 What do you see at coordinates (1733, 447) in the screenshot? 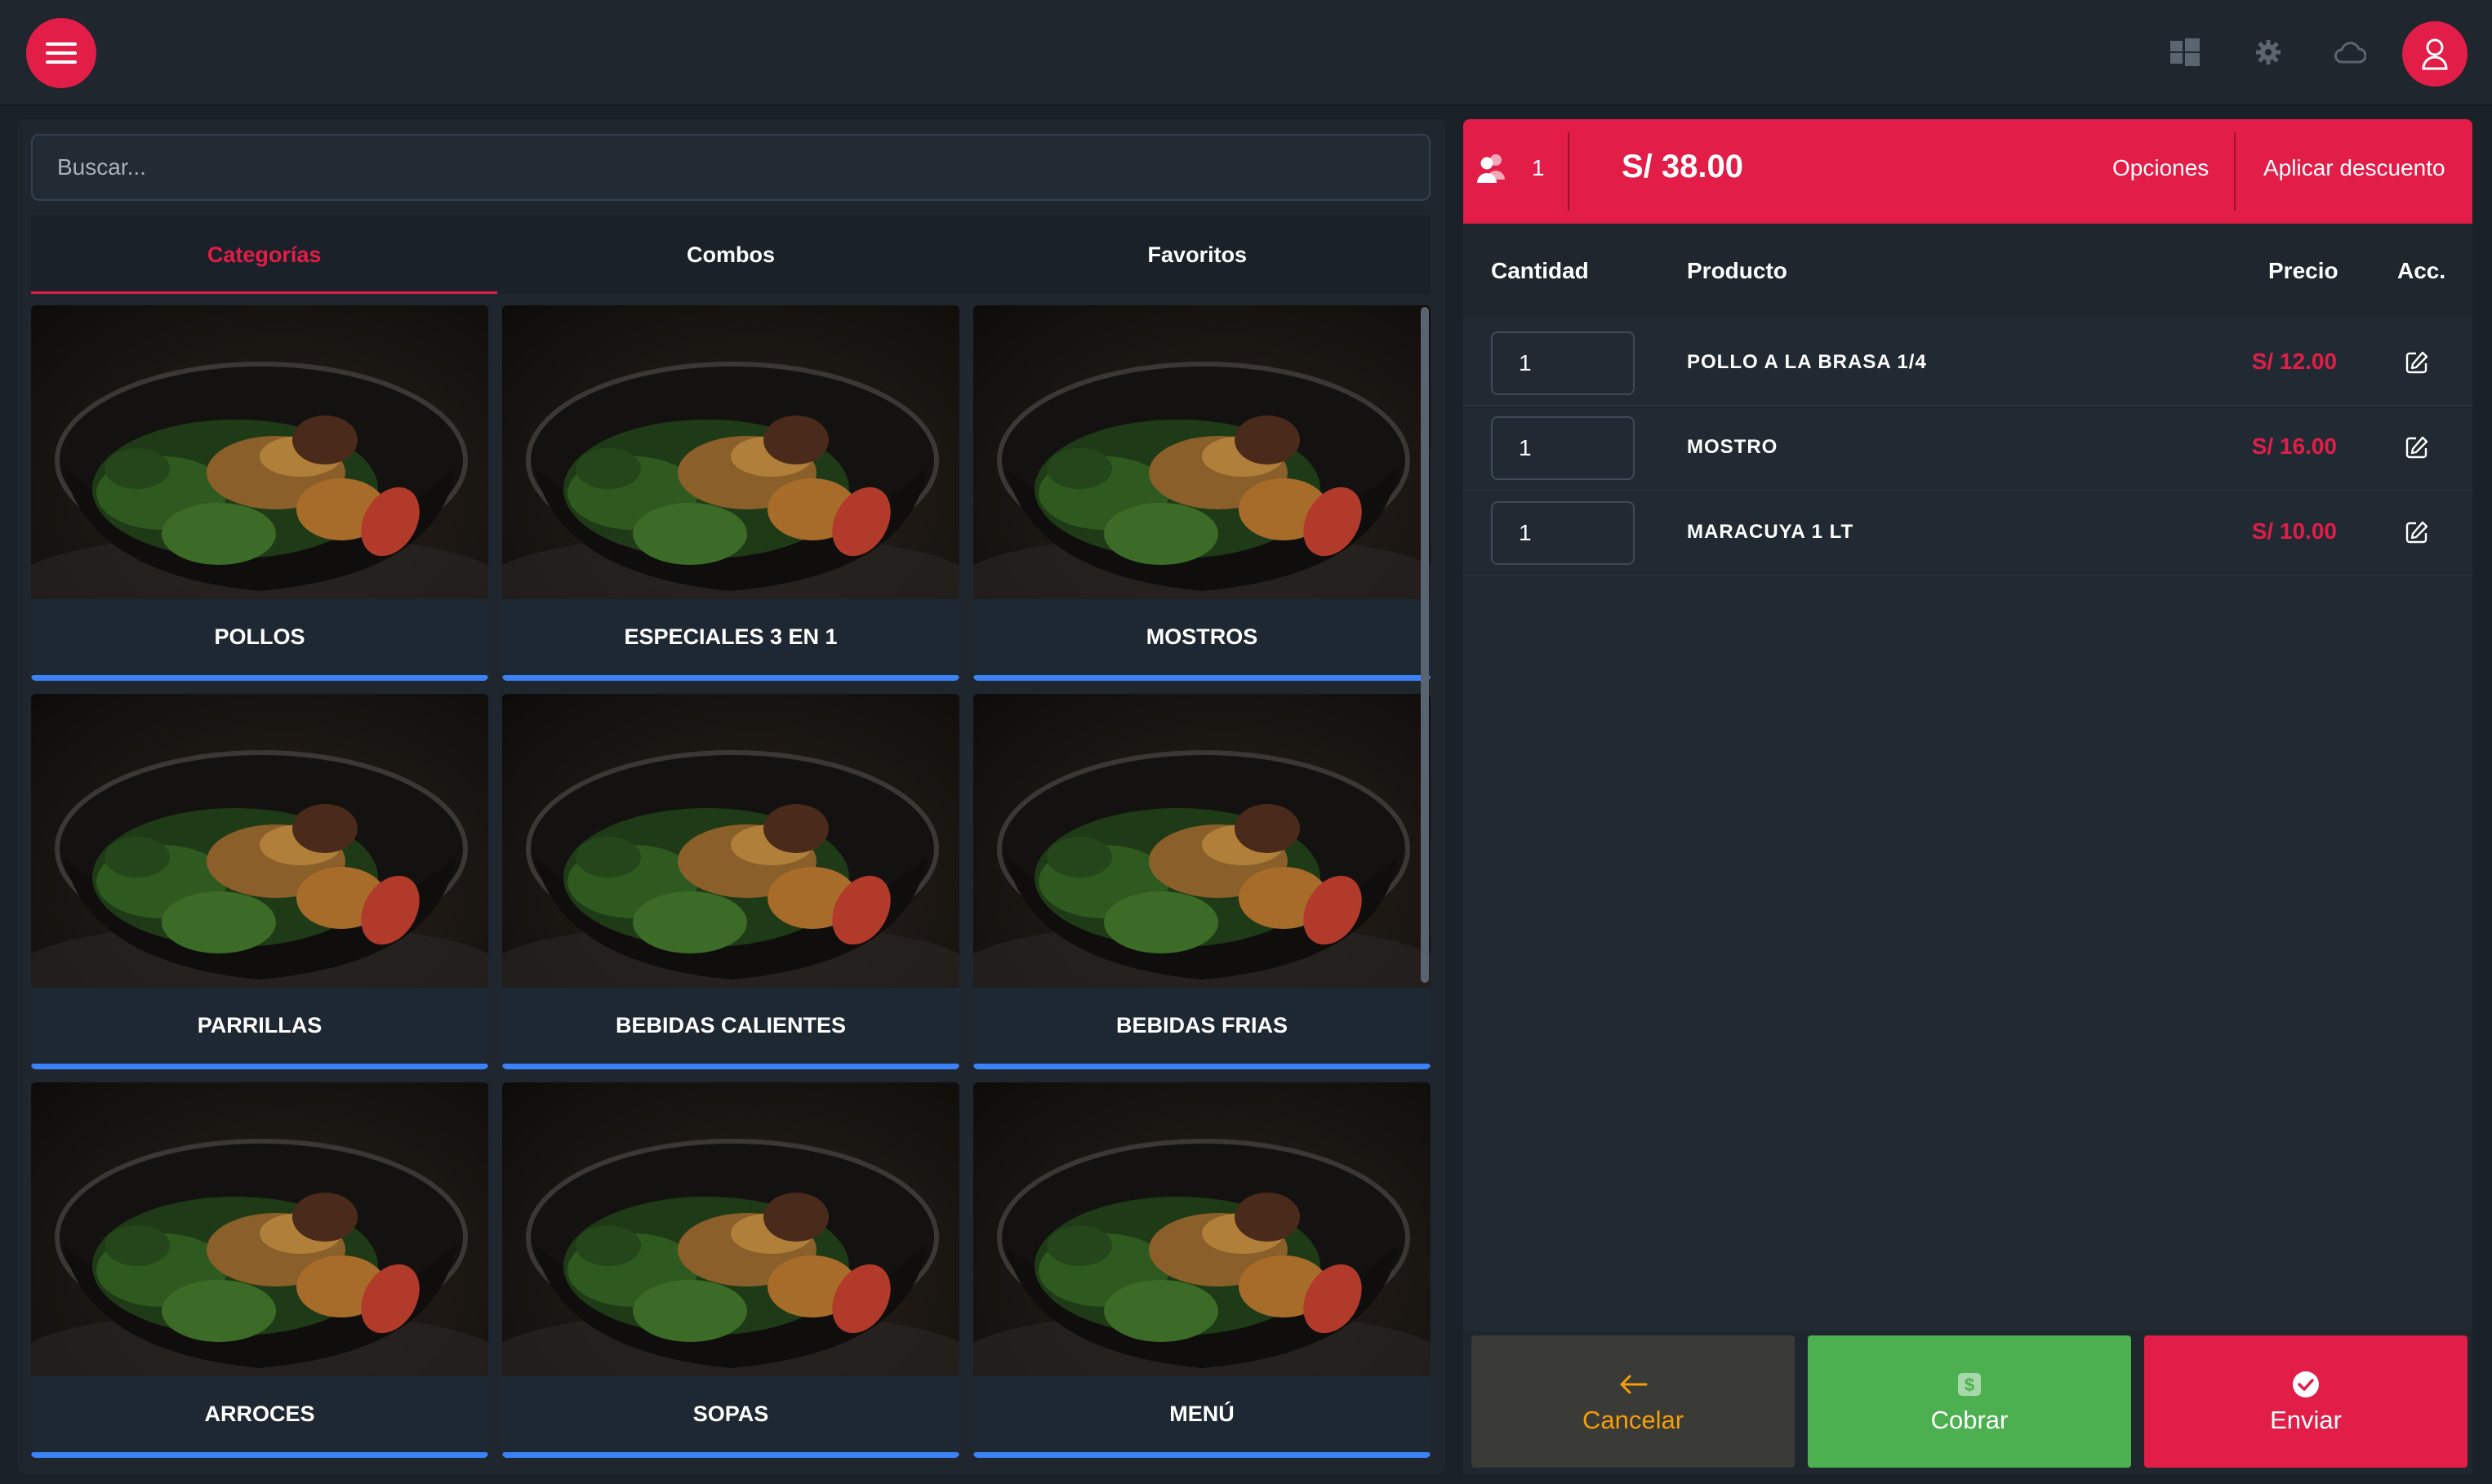
I see `product-name: MOSTRO` at bounding box center [1733, 447].